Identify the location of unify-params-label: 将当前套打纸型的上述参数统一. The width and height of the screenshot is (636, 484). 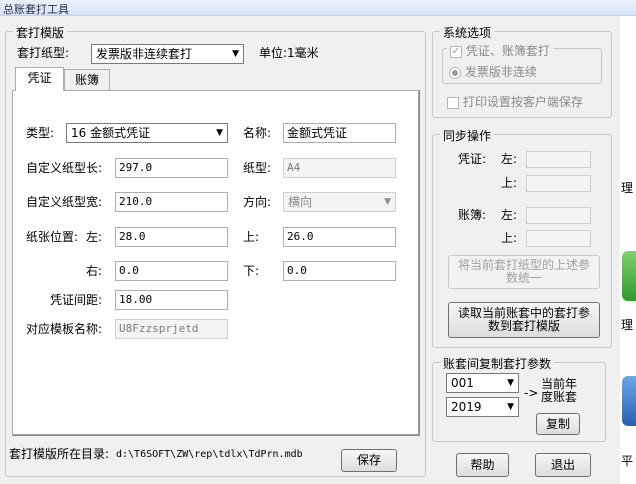
(523, 271).